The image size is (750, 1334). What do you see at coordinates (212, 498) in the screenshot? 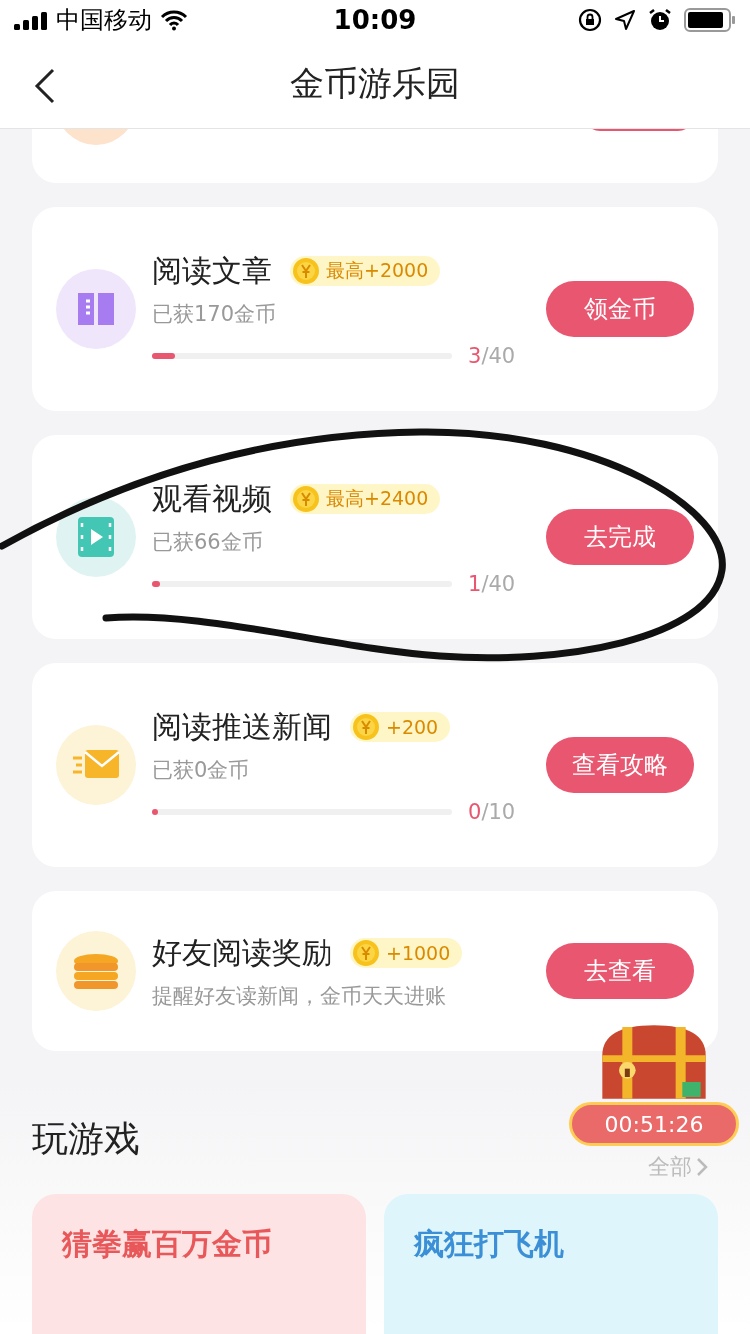
I see `task-title: 观看视频` at bounding box center [212, 498].